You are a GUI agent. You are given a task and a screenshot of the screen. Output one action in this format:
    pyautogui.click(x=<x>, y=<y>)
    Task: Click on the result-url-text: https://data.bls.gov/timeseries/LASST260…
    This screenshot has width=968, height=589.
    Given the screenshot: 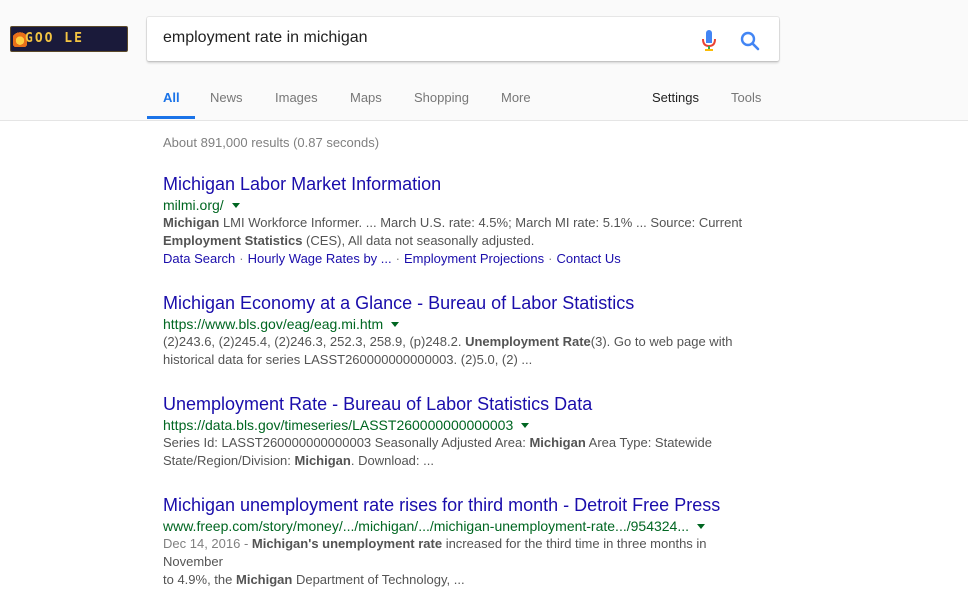 What is the action you would take?
    pyautogui.click(x=338, y=425)
    